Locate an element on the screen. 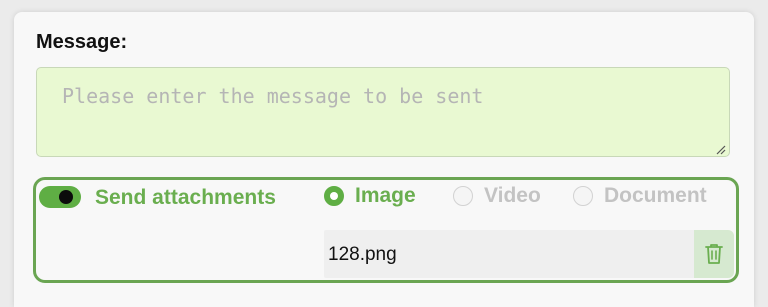 The image size is (768, 307). radio-video-label: Video is located at coordinates (512, 195).